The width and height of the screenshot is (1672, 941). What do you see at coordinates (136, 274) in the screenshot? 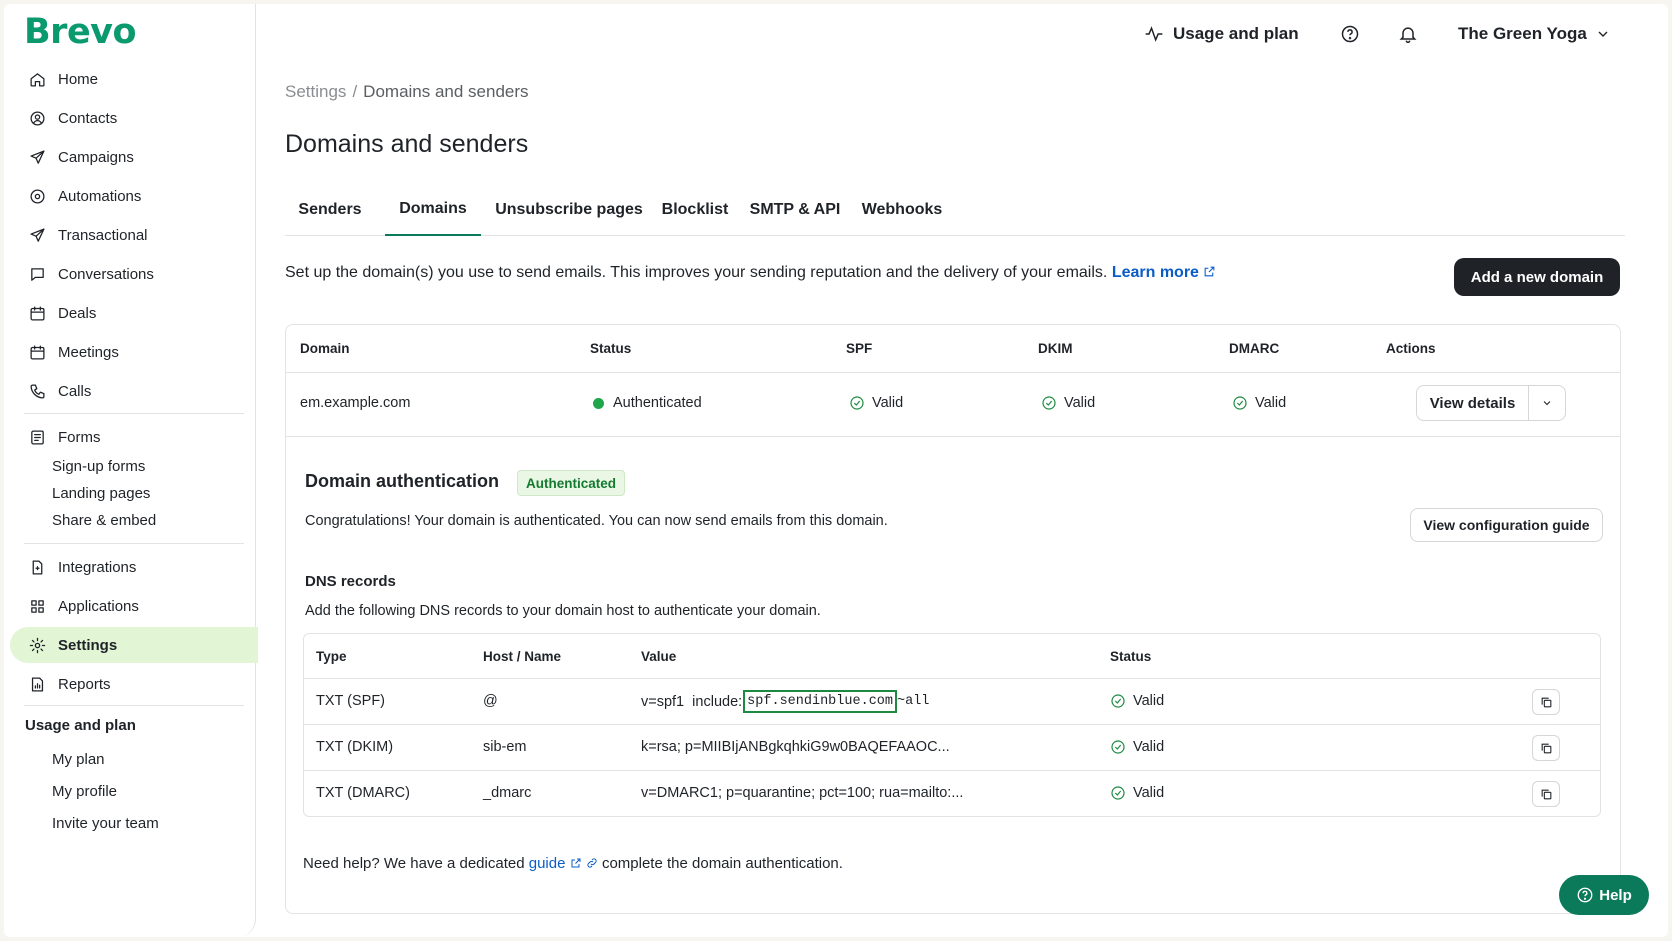
I see `sidebar-item-conversations: Conversations` at bounding box center [136, 274].